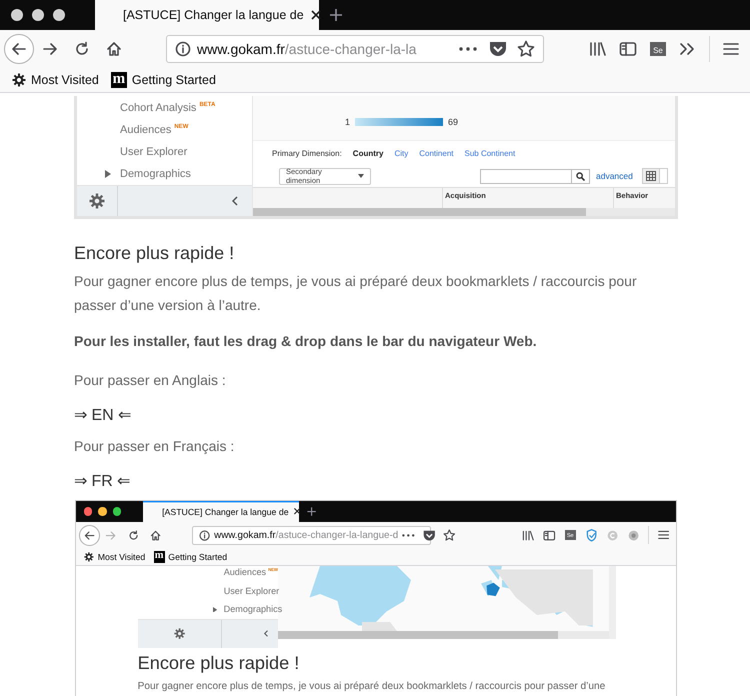 The image size is (750, 696). I want to click on advanced-link: advanced, so click(614, 176).